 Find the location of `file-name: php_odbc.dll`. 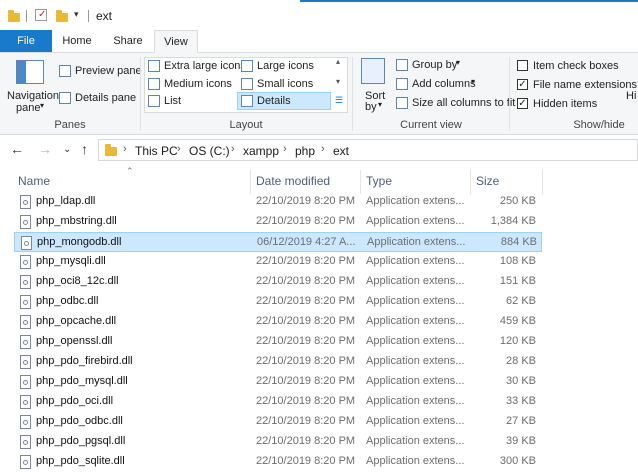

file-name: php_odbc.dll is located at coordinates (67, 301).